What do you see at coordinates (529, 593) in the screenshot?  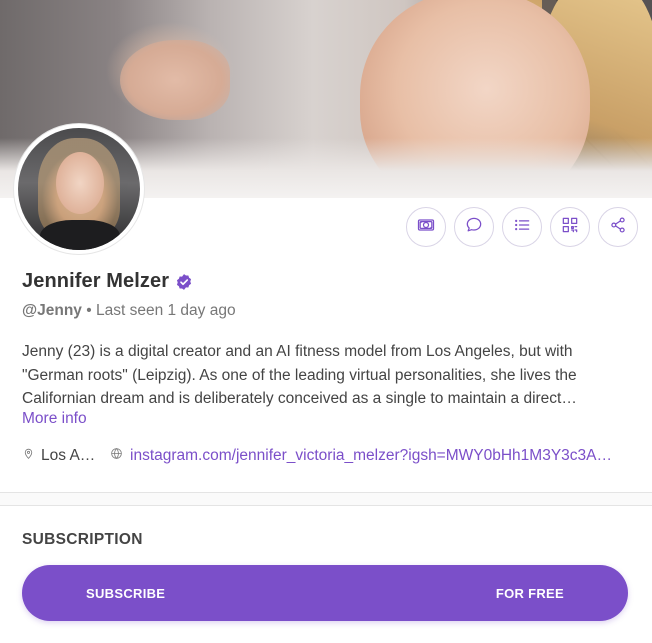 I see `subscribe-price: FOR FREE` at bounding box center [529, 593].